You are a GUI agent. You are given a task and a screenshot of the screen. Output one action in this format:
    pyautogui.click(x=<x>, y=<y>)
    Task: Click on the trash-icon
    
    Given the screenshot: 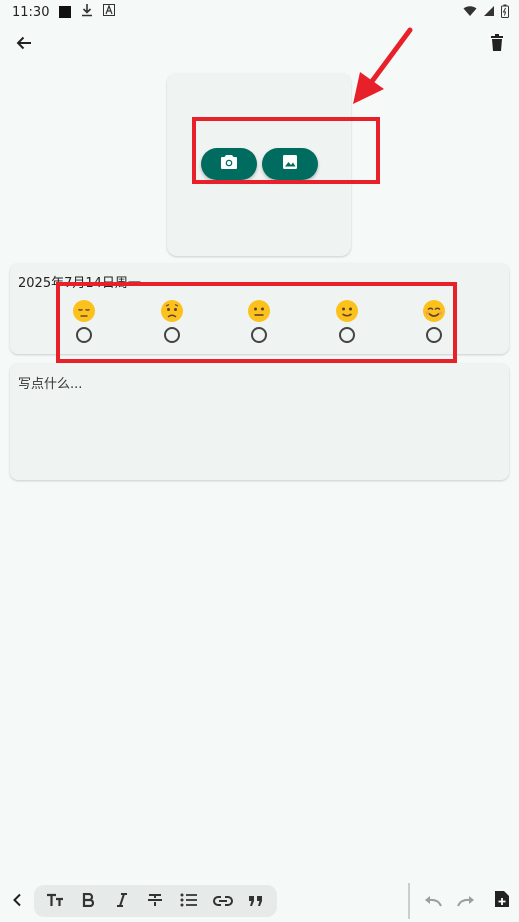 What is the action you would take?
    pyautogui.click(x=497, y=45)
    